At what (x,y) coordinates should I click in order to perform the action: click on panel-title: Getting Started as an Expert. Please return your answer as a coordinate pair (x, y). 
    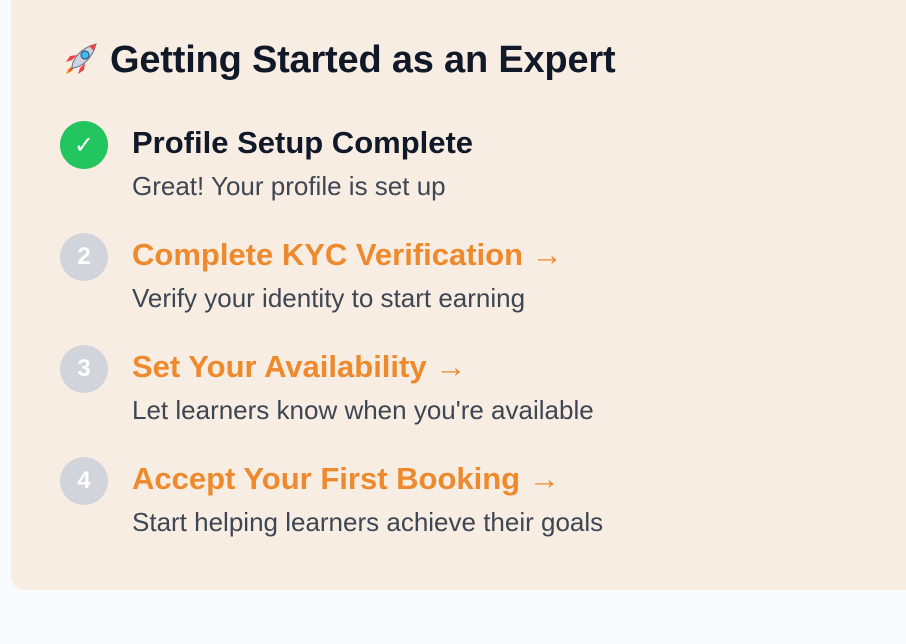
    Looking at the image, I should click on (337, 60).